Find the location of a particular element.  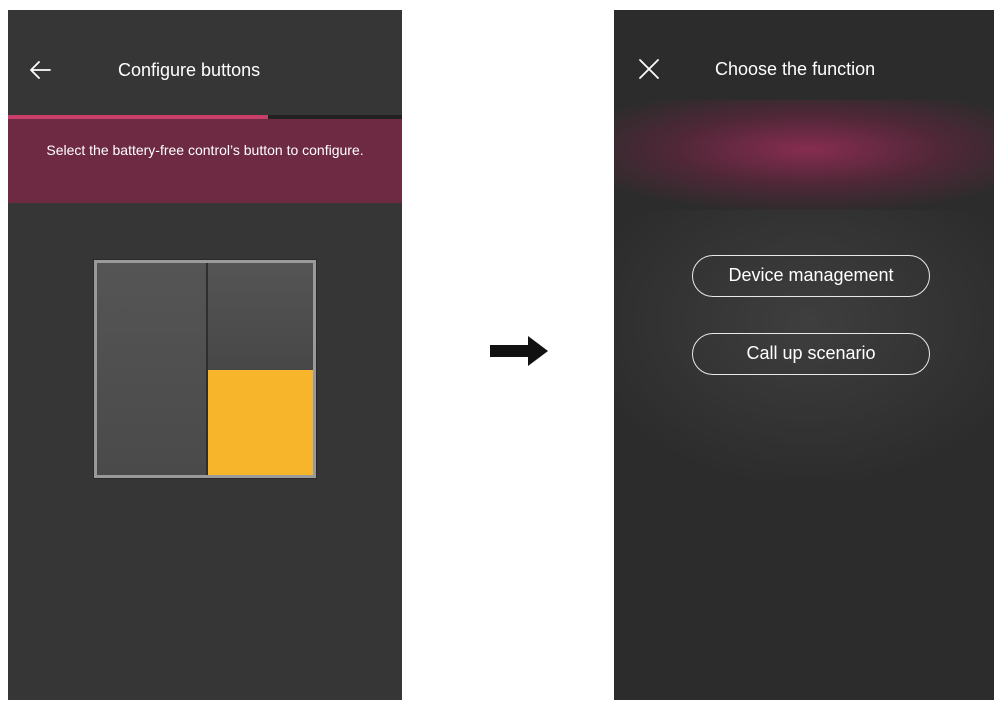

background-glow is located at coordinates (804, 155).